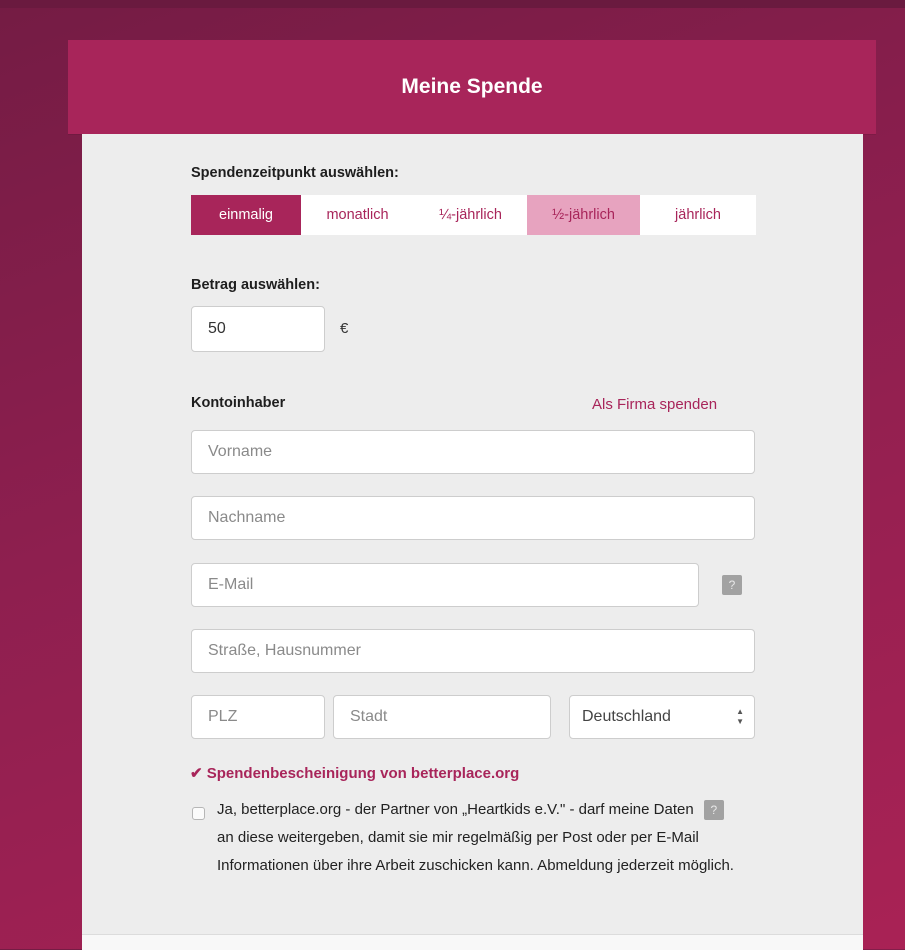  I want to click on country-select: Deutschland ▲ ▼, so click(662, 717).